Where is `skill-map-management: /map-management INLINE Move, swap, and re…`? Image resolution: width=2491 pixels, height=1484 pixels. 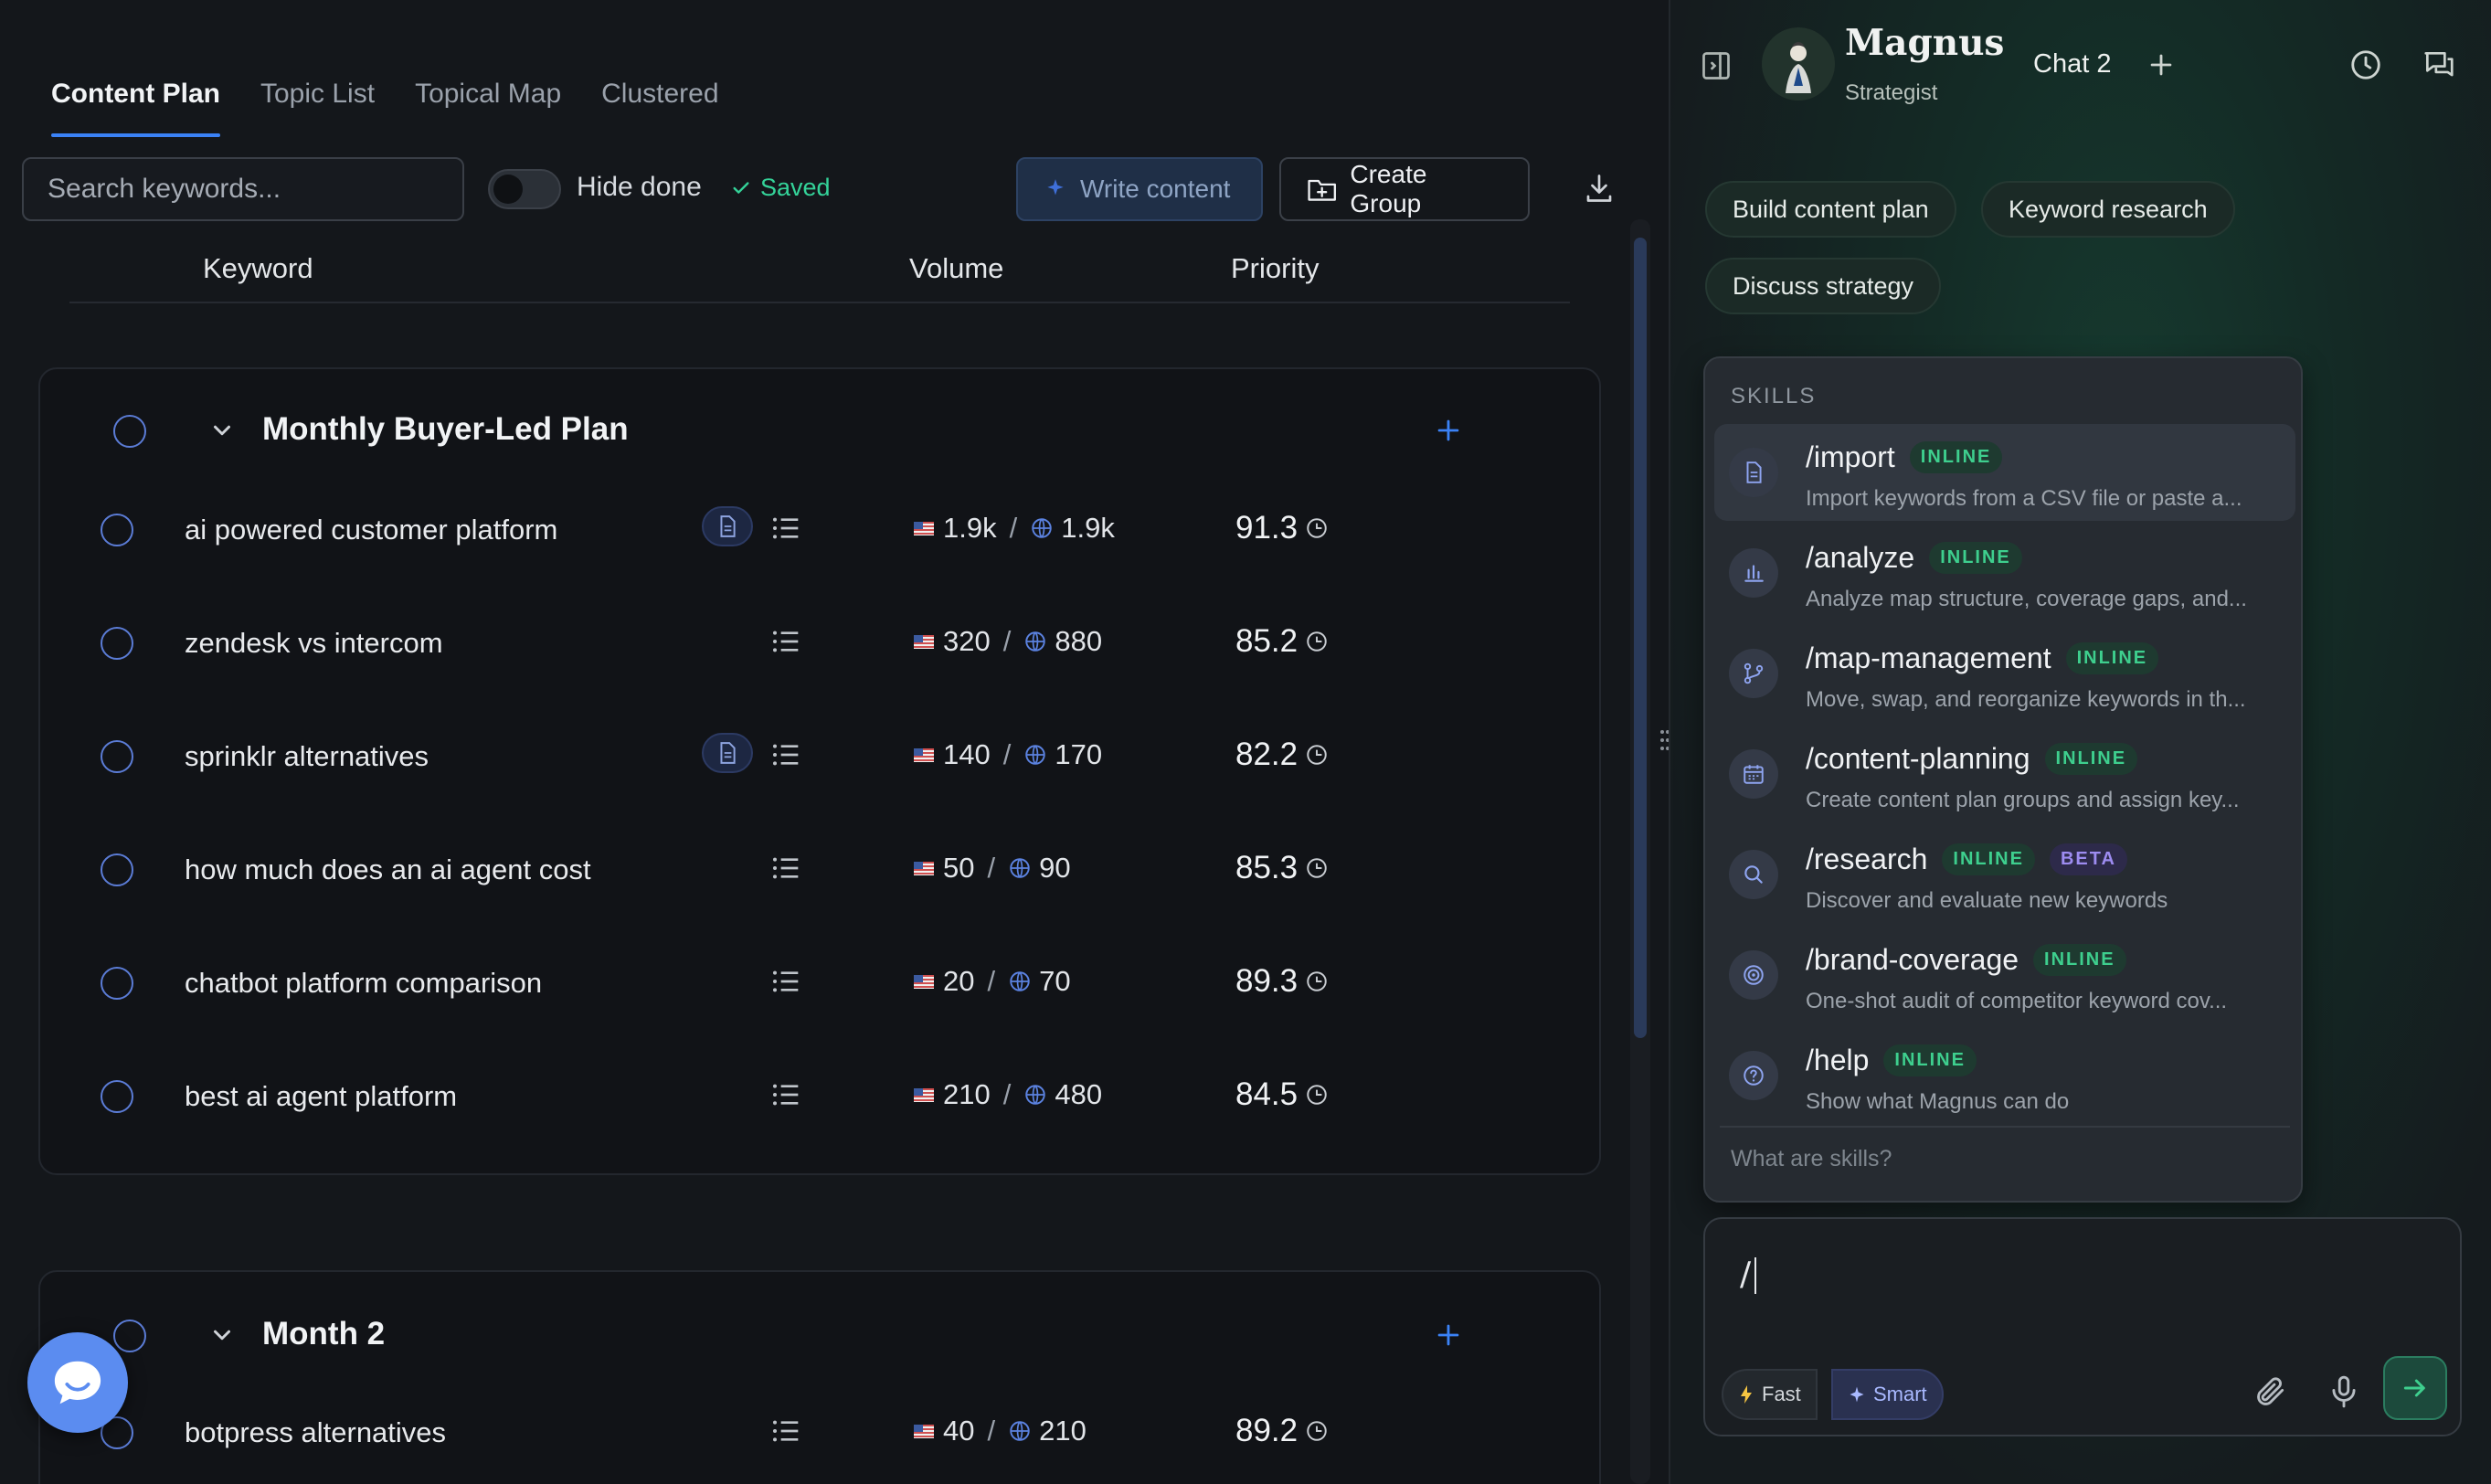 skill-map-management: /map-management INLINE Move, swap, and re… is located at coordinates (2004, 673).